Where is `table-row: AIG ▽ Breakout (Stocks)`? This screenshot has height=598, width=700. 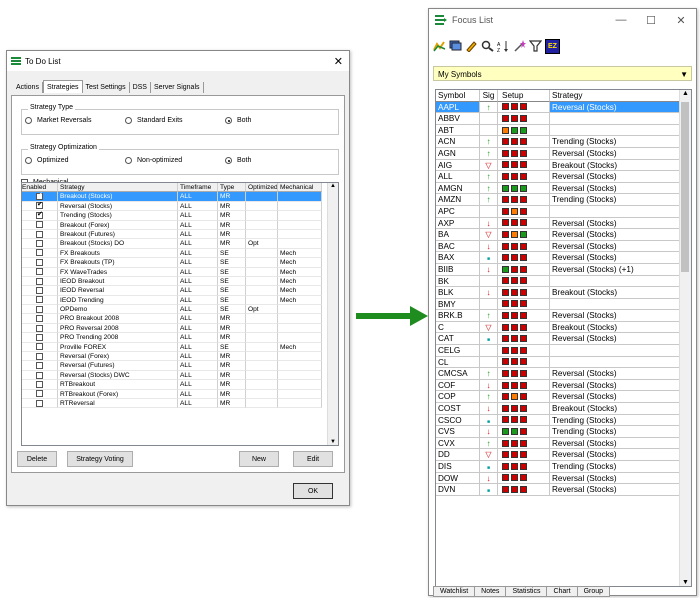
table-row: AIG ▽ Breakout (Stocks) is located at coordinates (563, 165).